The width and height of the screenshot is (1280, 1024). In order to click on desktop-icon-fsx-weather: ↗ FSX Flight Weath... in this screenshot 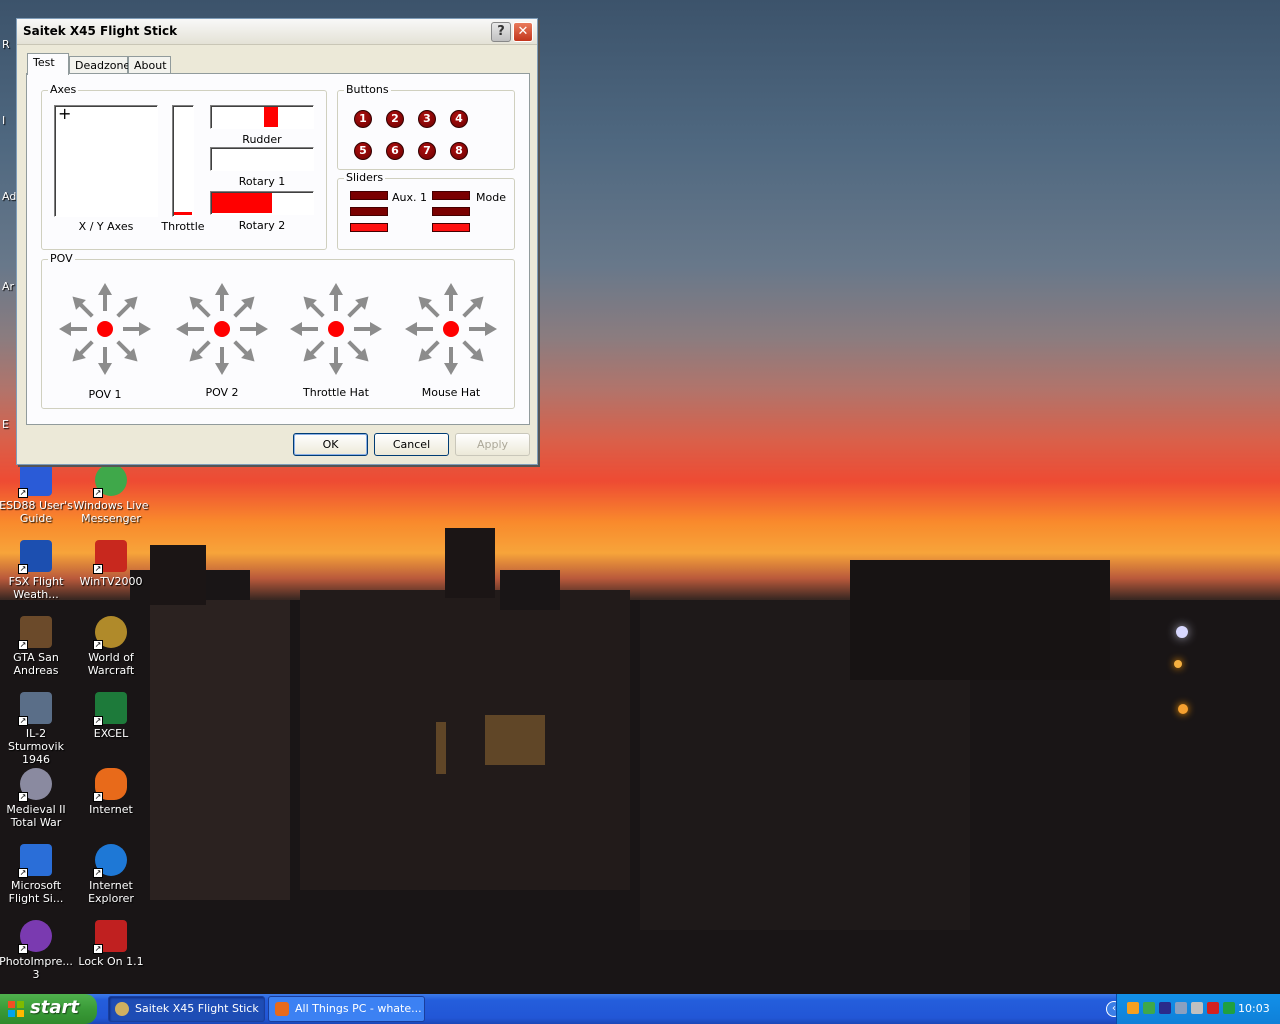, I will do `click(37, 570)`.